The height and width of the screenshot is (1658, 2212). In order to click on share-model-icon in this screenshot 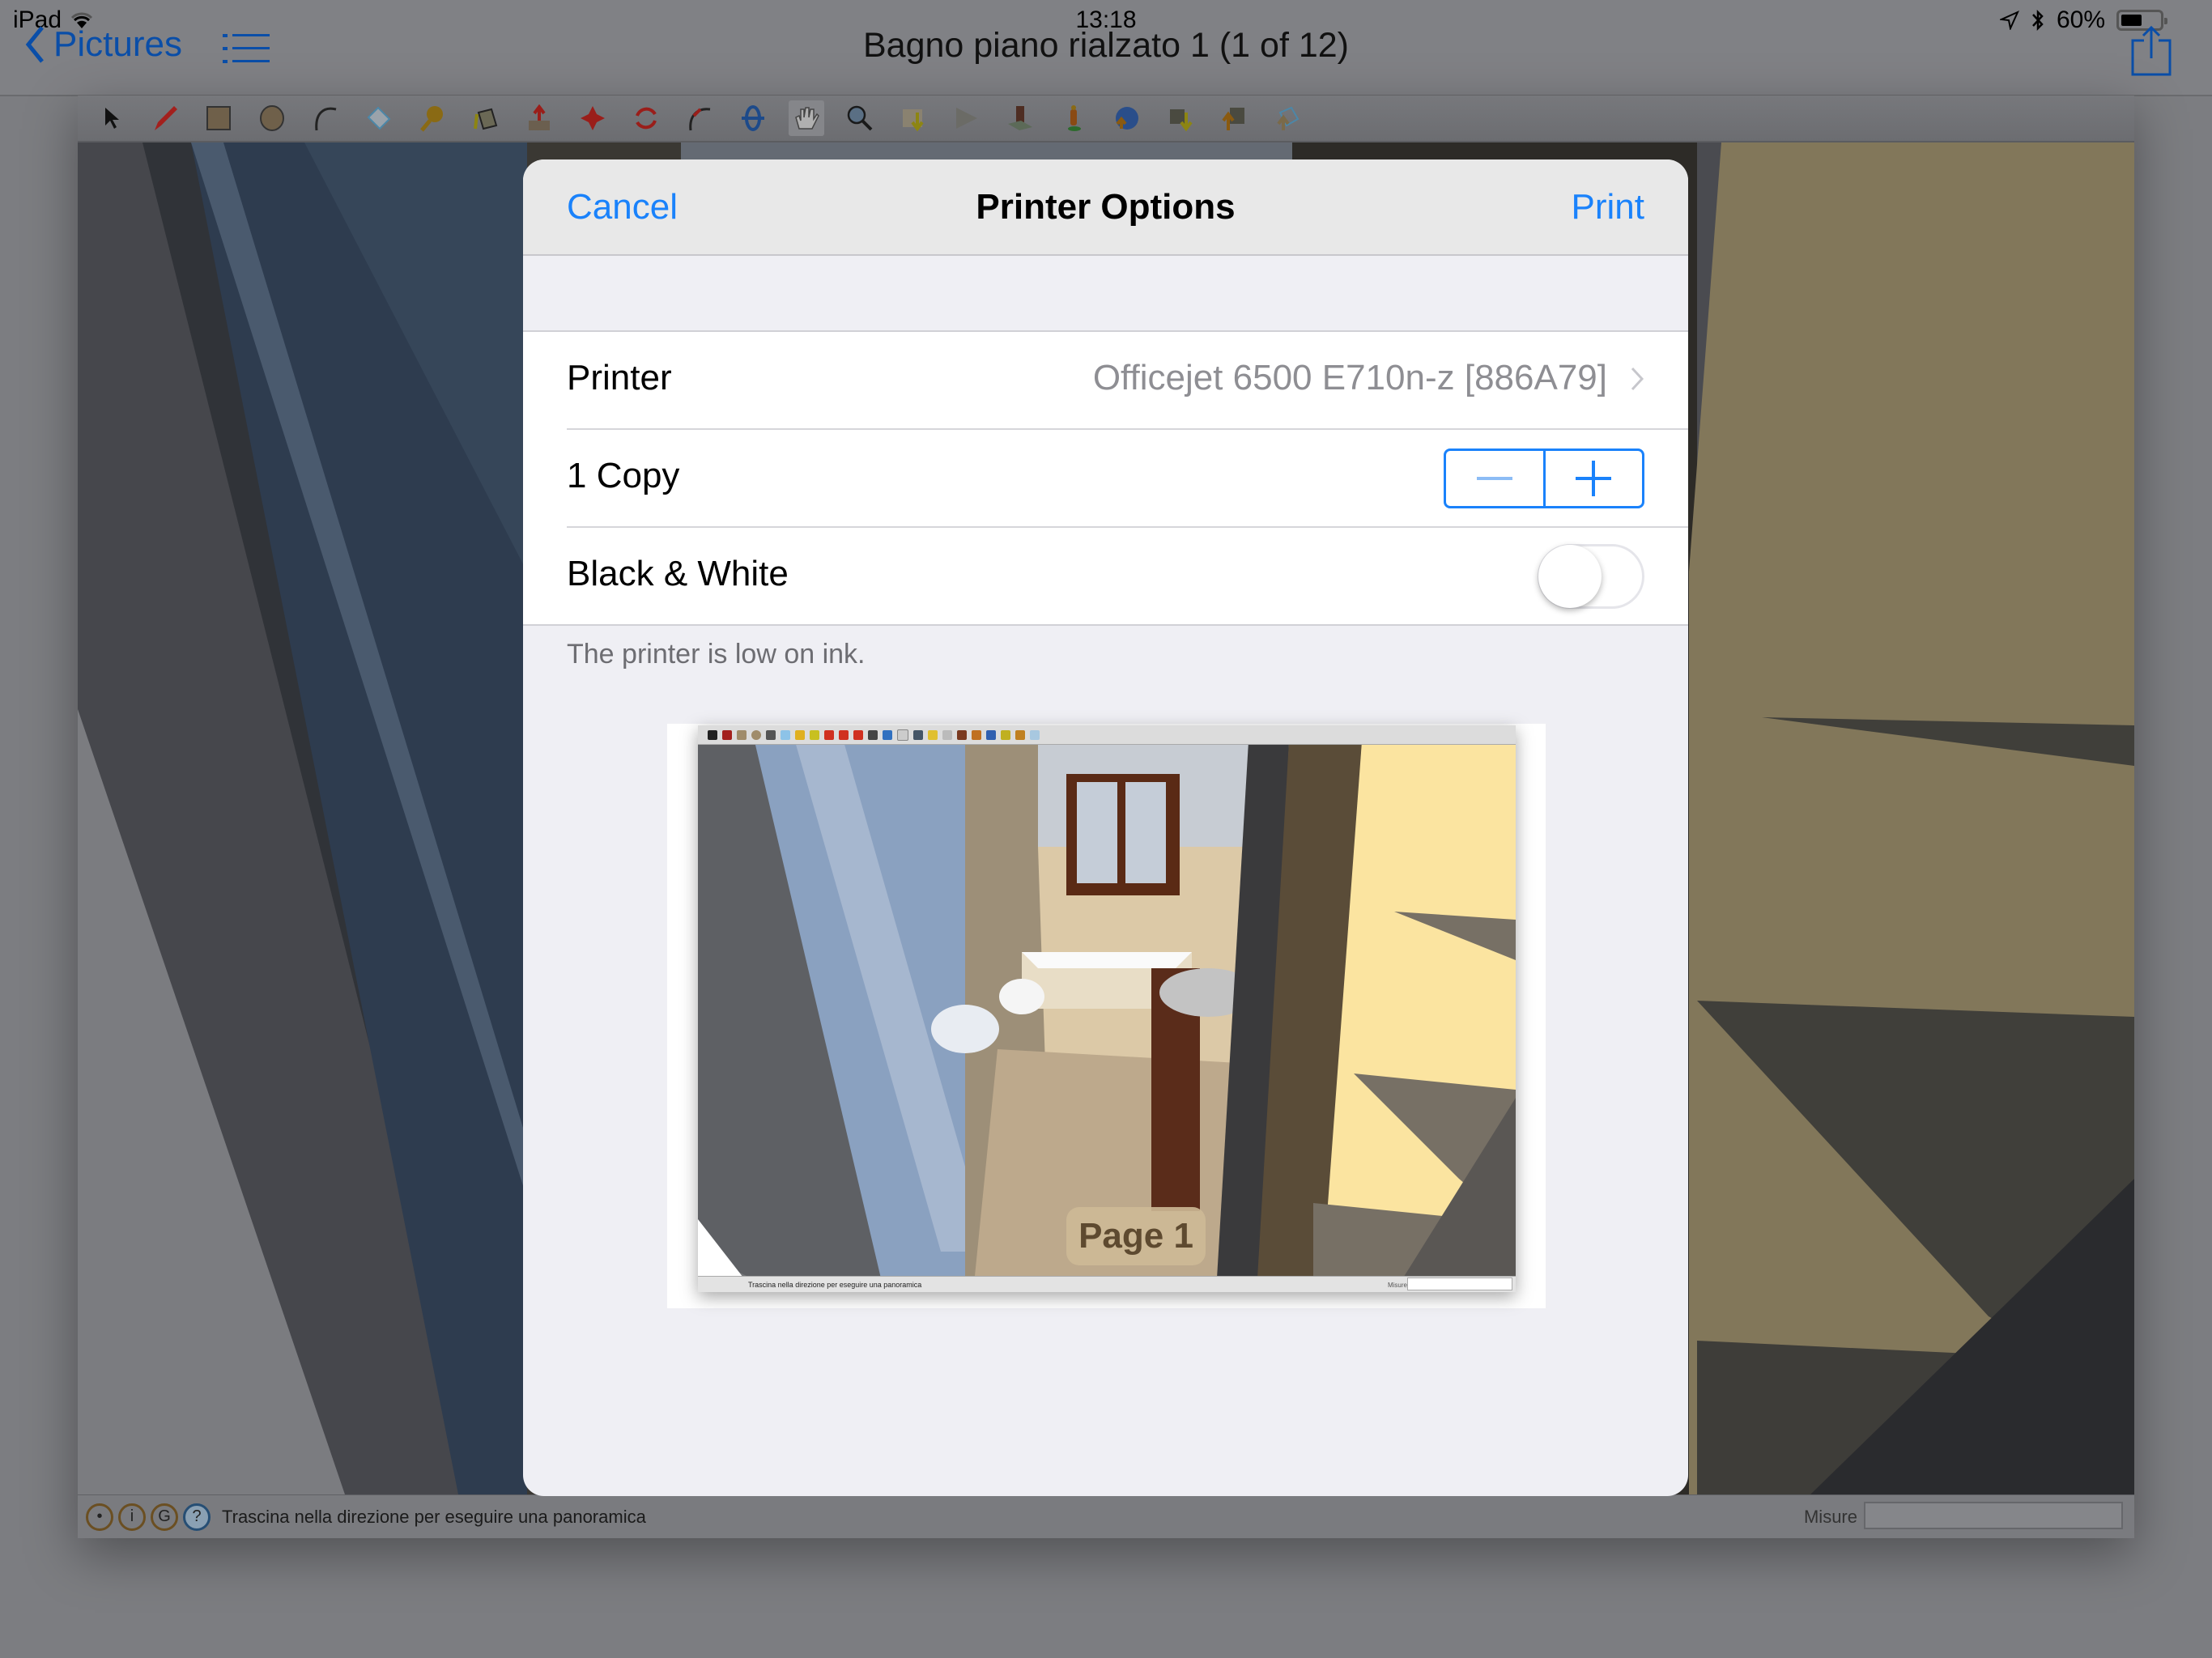, I will do `click(967, 118)`.